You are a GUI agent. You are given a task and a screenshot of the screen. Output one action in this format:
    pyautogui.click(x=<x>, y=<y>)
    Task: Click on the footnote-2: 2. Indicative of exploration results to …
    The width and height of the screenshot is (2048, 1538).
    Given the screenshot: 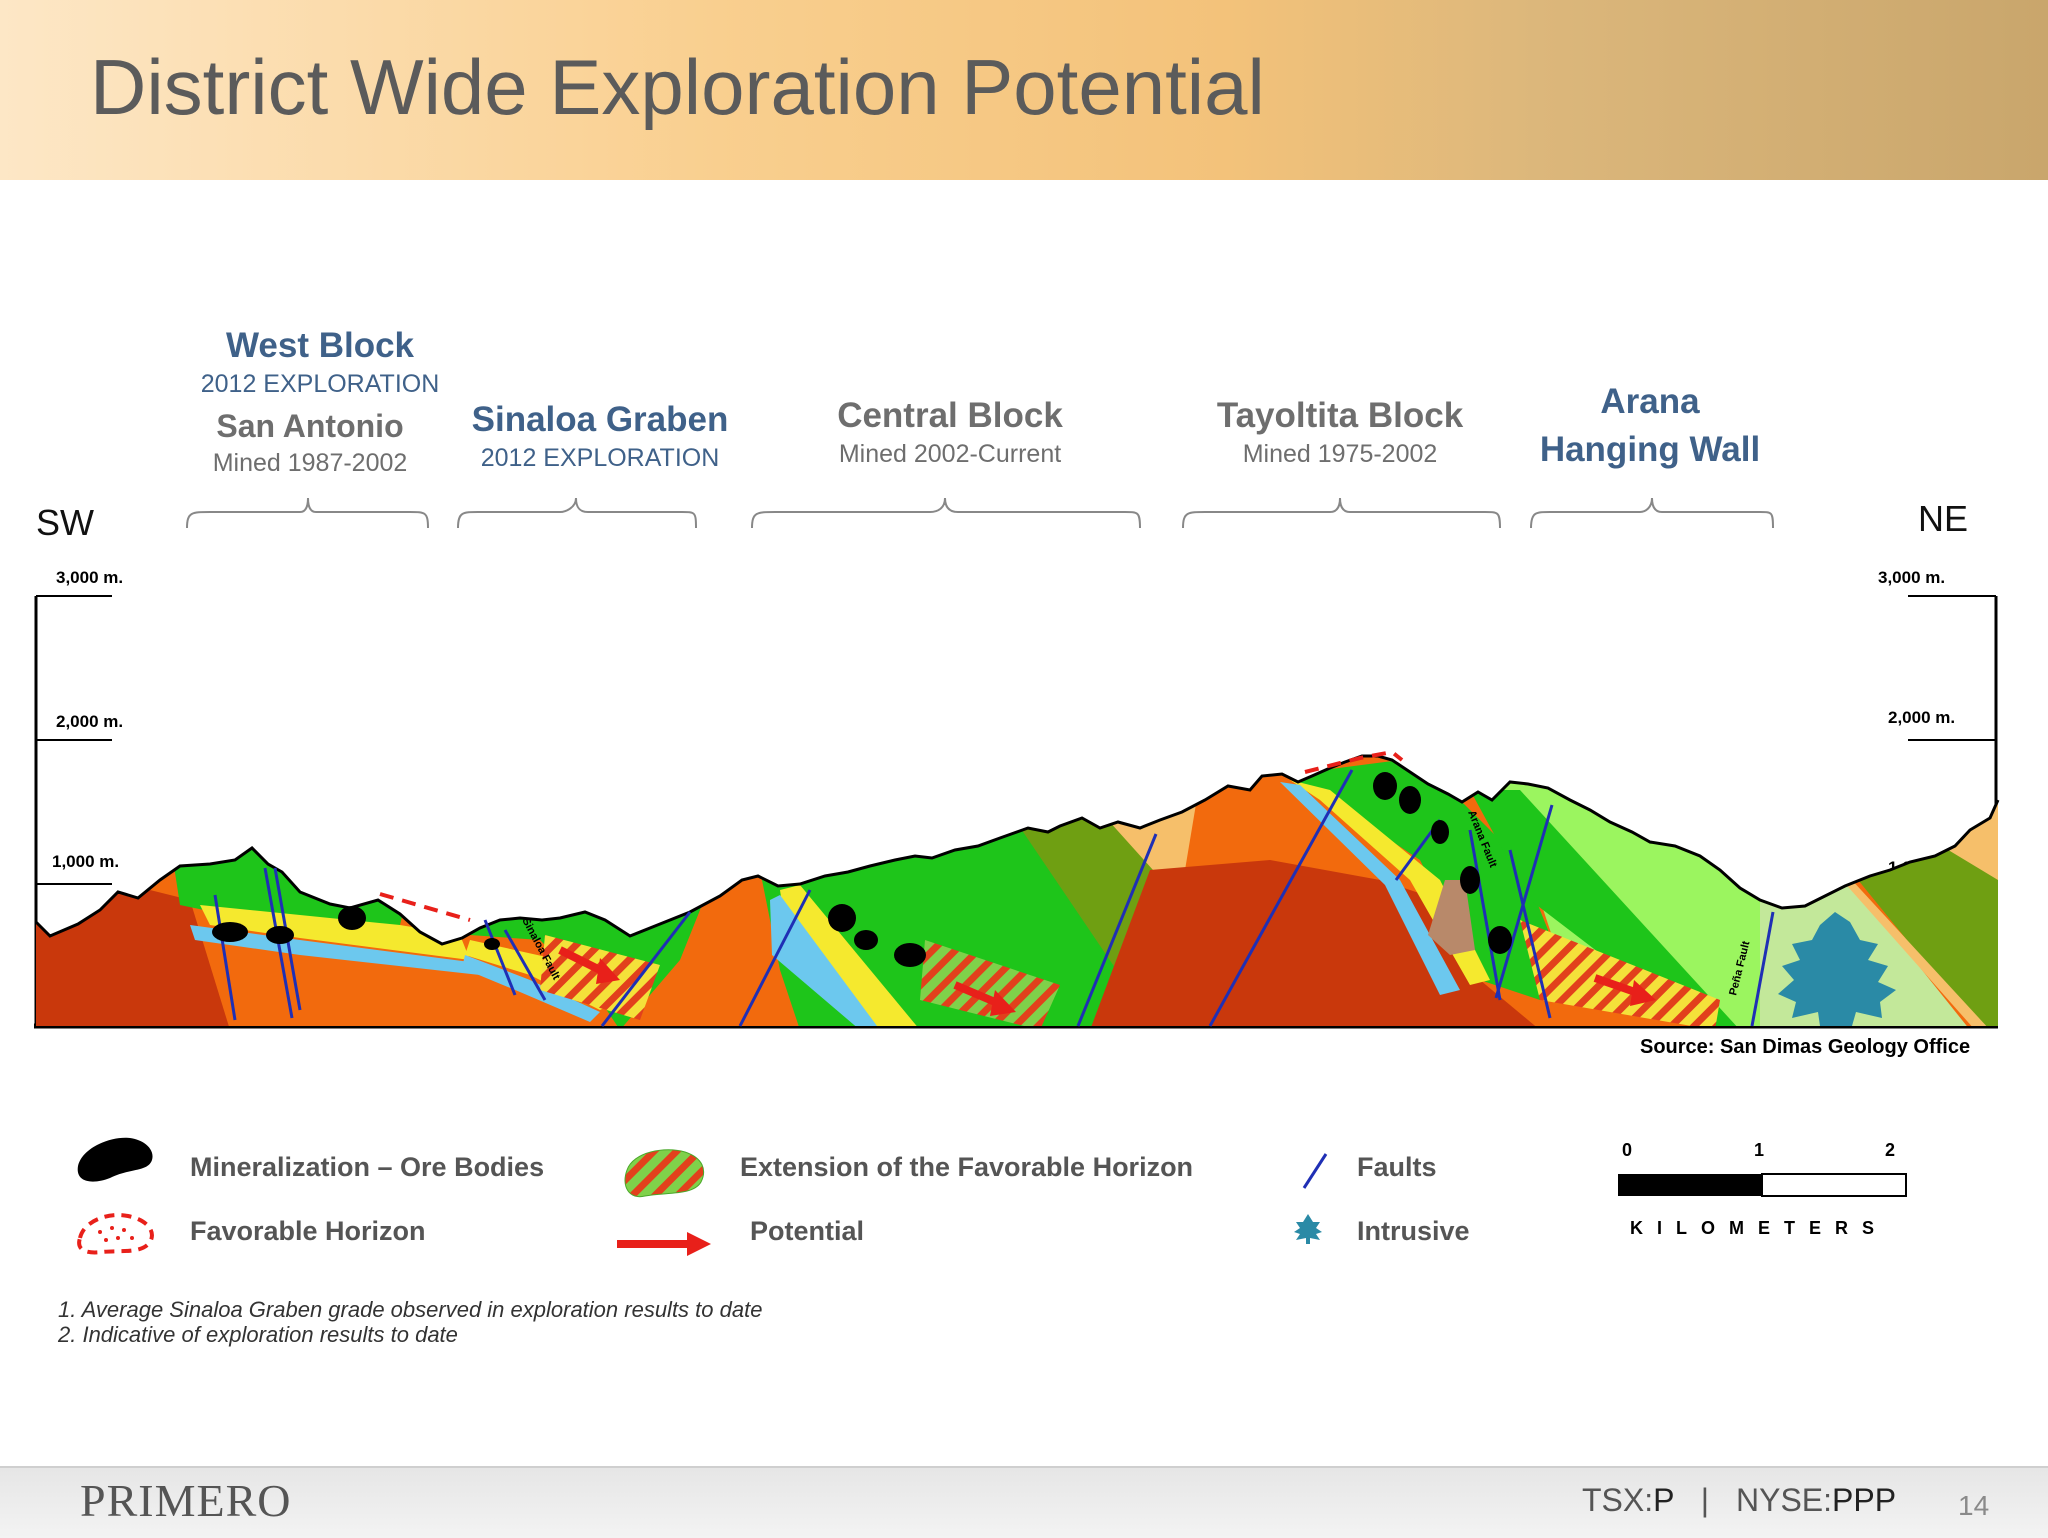 What is the action you would take?
    pyautogui.click(x=258, y=1334)
    